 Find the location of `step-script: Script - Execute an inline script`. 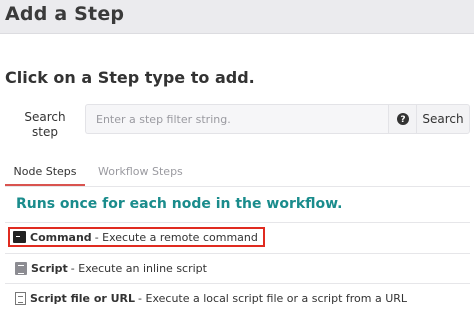

step-script: Script - Execute an inline script is located at coordinates (111, 268).